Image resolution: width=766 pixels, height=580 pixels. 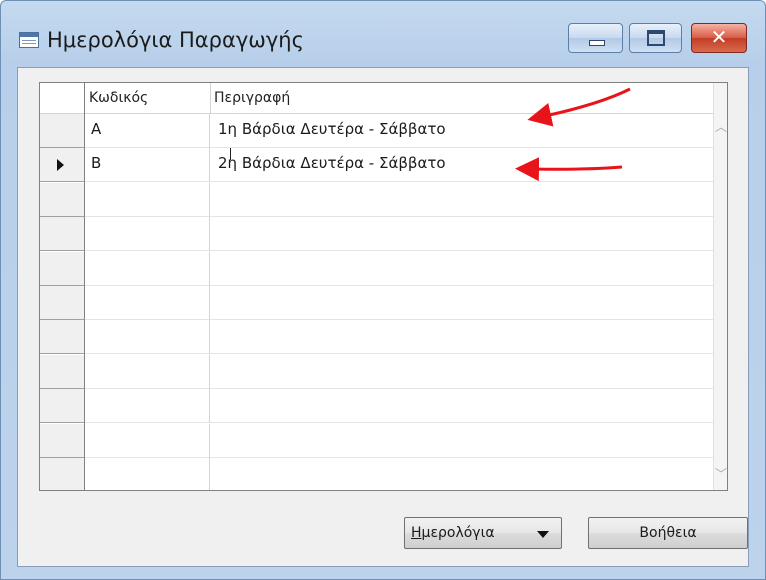 What do you see at coordinates (147, 165) in the screenshot?
I see `code-cell: B` at bounding box center [147, 165].